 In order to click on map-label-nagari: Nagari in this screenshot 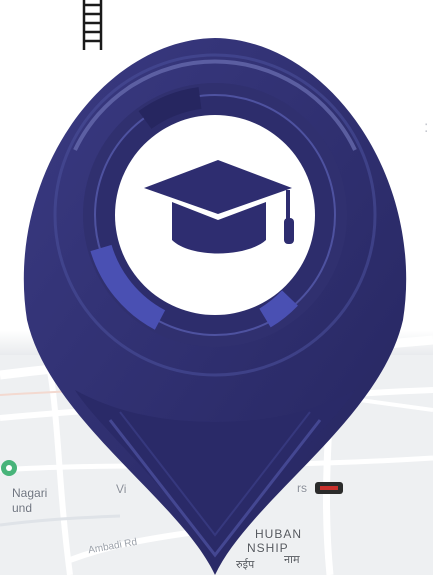, I will do `click(30, 493)`.